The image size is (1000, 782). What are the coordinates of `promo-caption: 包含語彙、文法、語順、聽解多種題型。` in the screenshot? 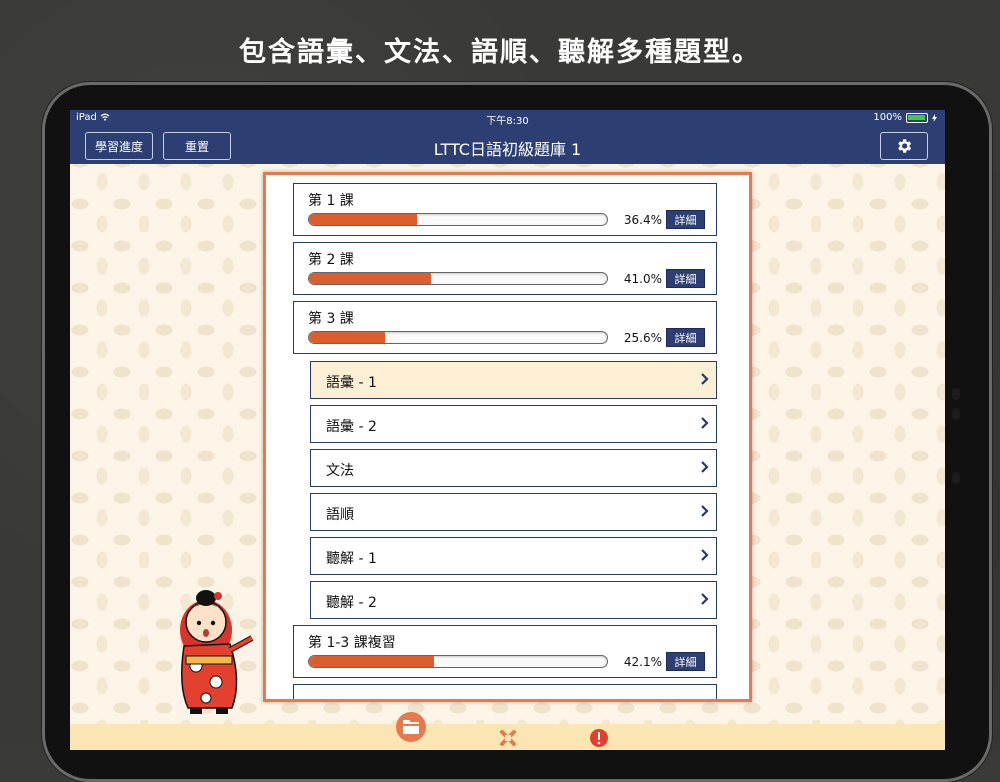 It's located at (500, 52).